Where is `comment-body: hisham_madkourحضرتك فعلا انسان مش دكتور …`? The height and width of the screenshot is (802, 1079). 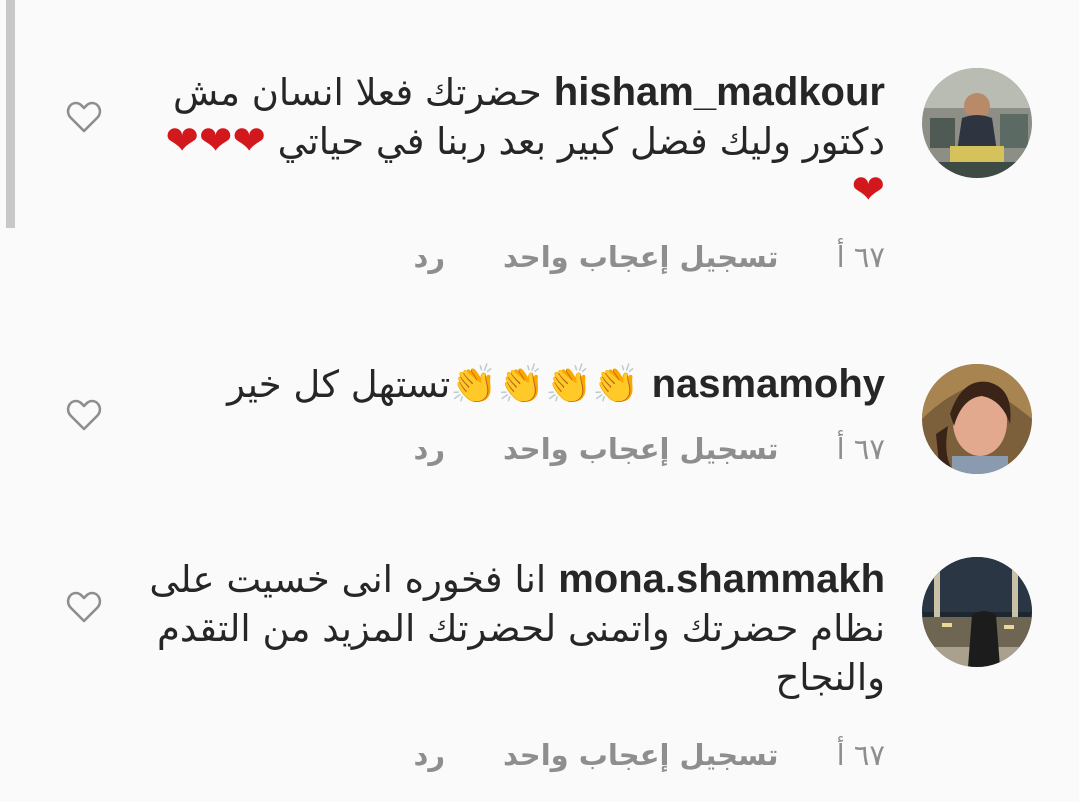
comment-body: hisham_madkourحضرتك فعلا انسان مش دكتور … is located at coordinates (515, 141).